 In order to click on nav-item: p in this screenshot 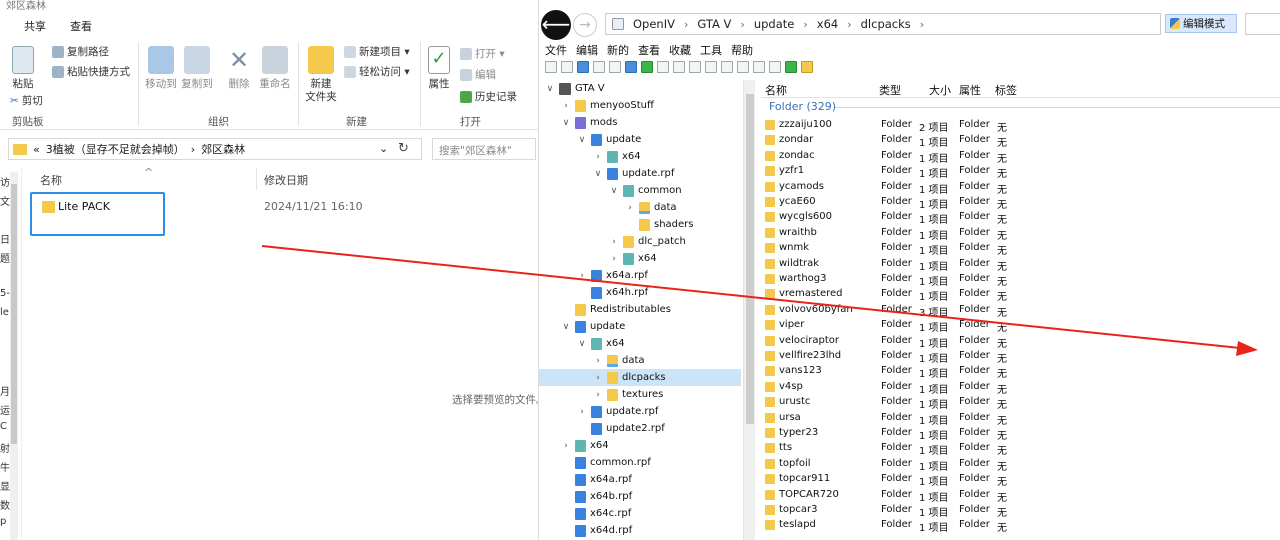, I will do `click(5, 521)`.